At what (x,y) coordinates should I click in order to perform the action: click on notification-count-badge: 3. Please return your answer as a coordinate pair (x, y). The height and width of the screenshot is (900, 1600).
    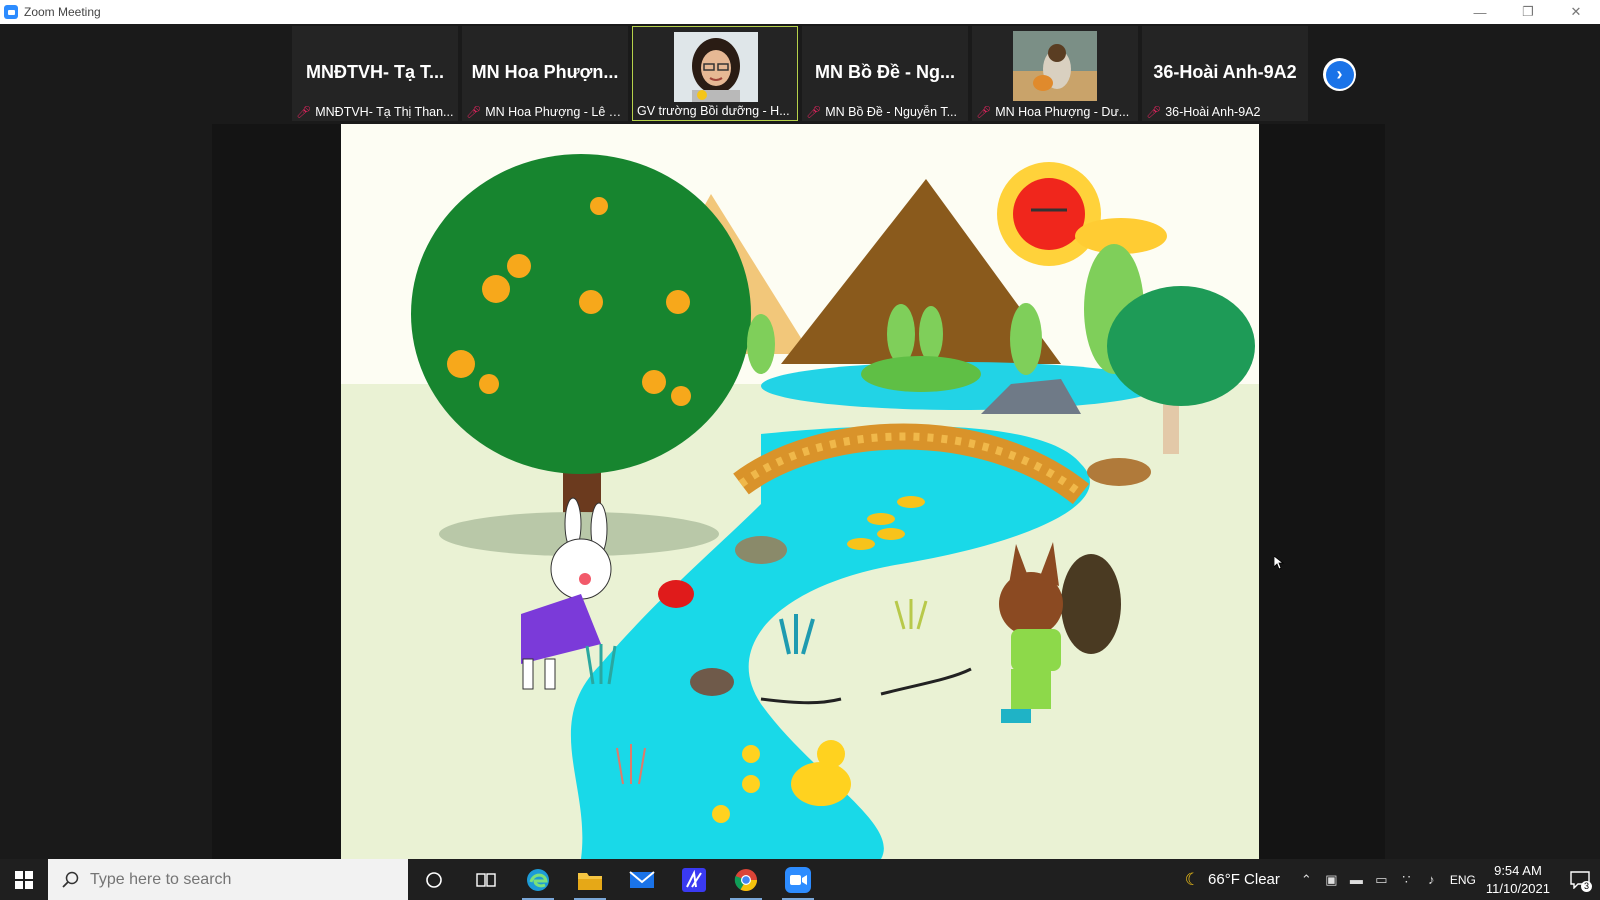
    Looking at the image, I should click on (1586, 886).